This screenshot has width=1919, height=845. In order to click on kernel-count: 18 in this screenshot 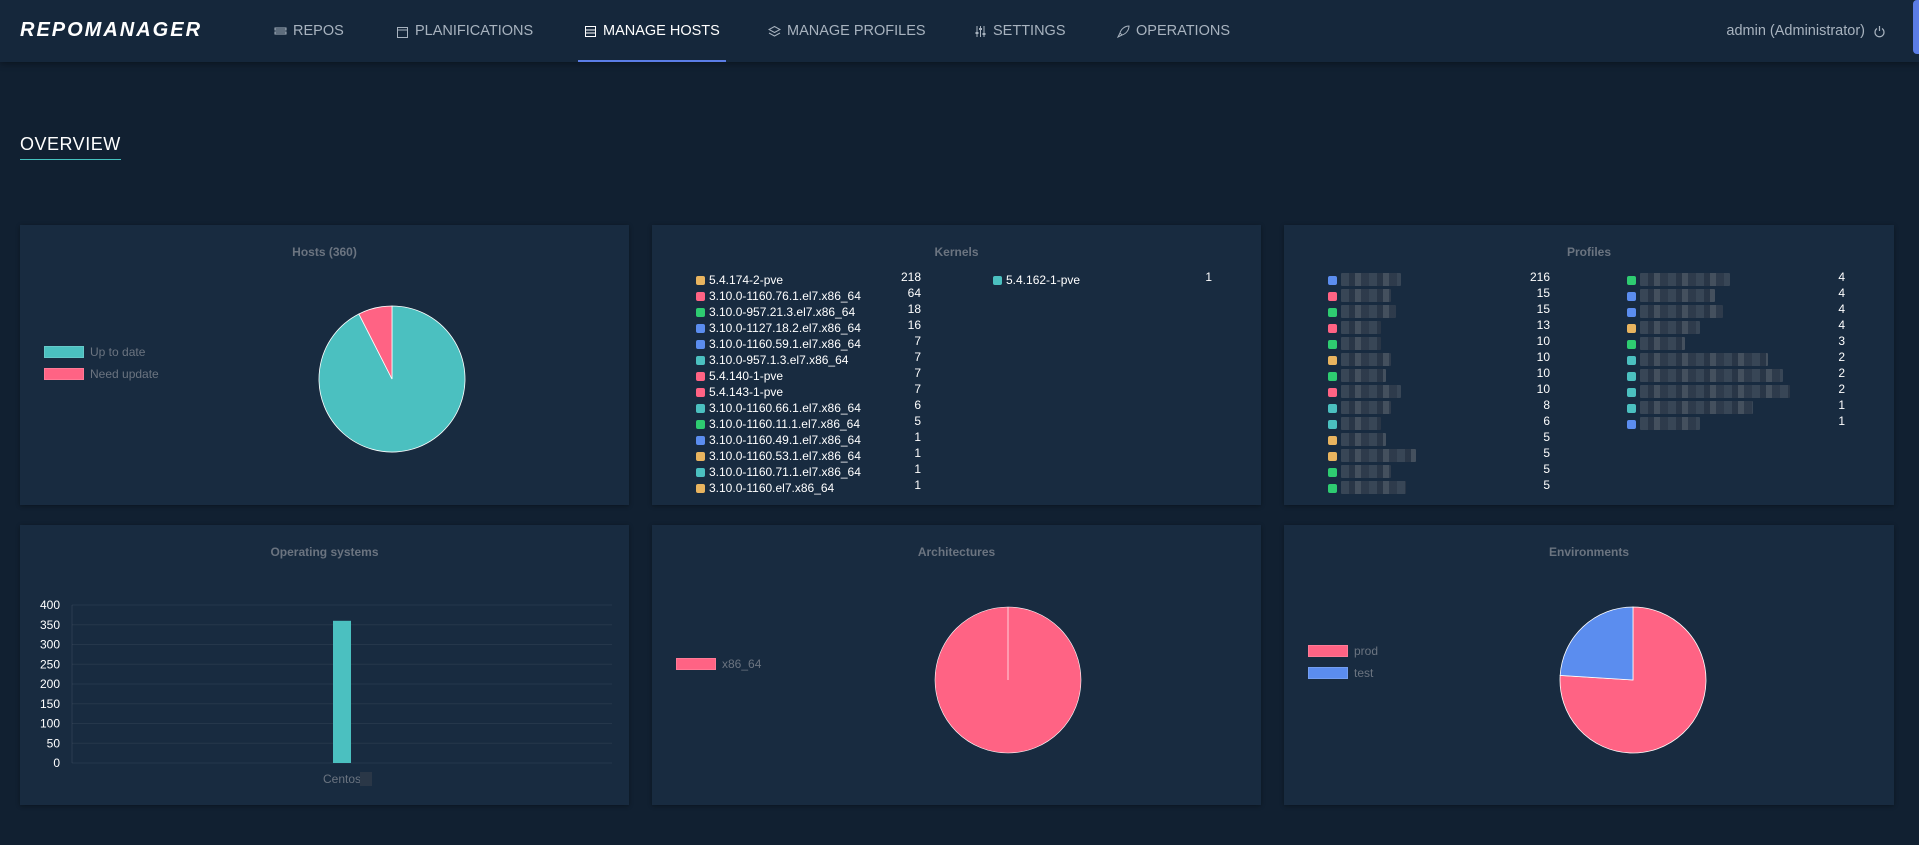, I will do `click(914, 309)`.